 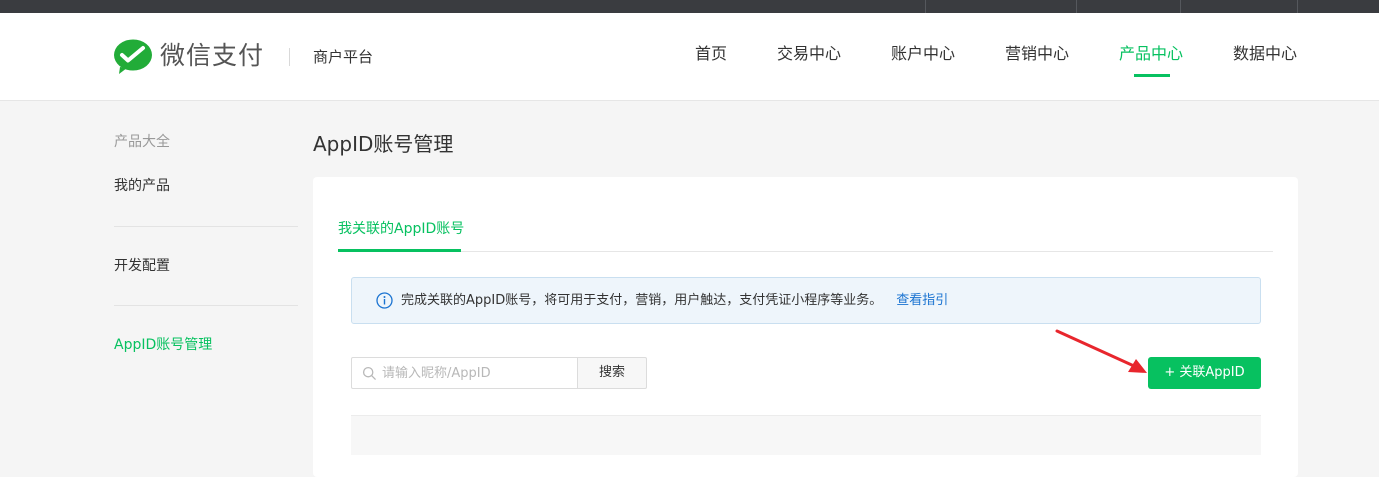 I want to click on brand-name: 微信支付, so click(x=212, y=56).